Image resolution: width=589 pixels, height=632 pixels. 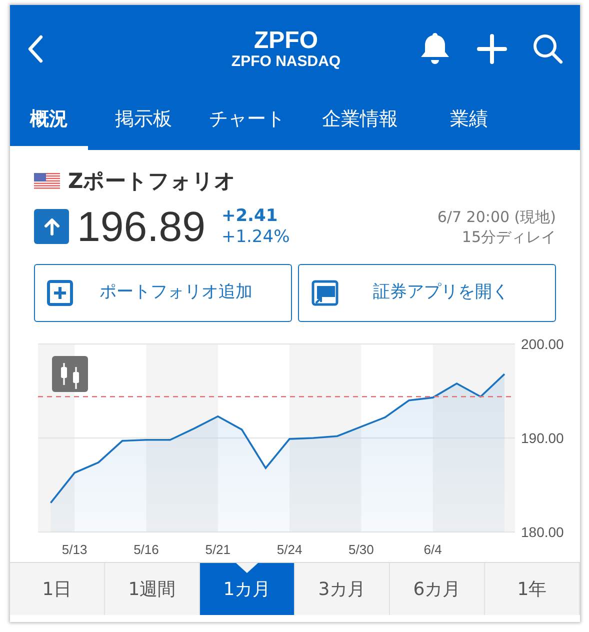 I want to click on period-tab: 1カ月, so click(x=247, y=589).